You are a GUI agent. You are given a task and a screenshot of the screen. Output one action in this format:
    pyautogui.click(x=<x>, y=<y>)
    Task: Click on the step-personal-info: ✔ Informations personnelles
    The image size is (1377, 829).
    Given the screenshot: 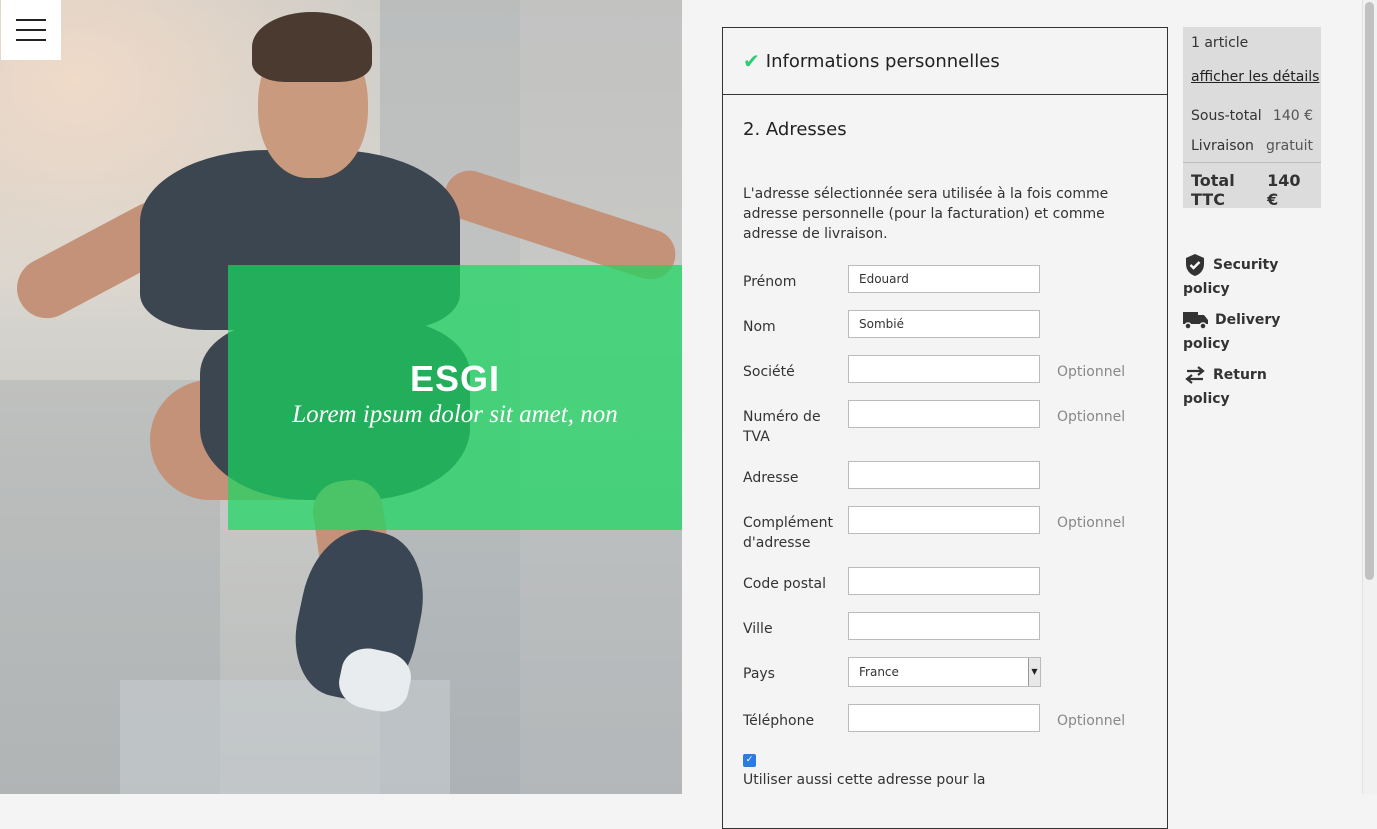 What is the action you would take?
    pyautogui.click(x=945, y=61)
    